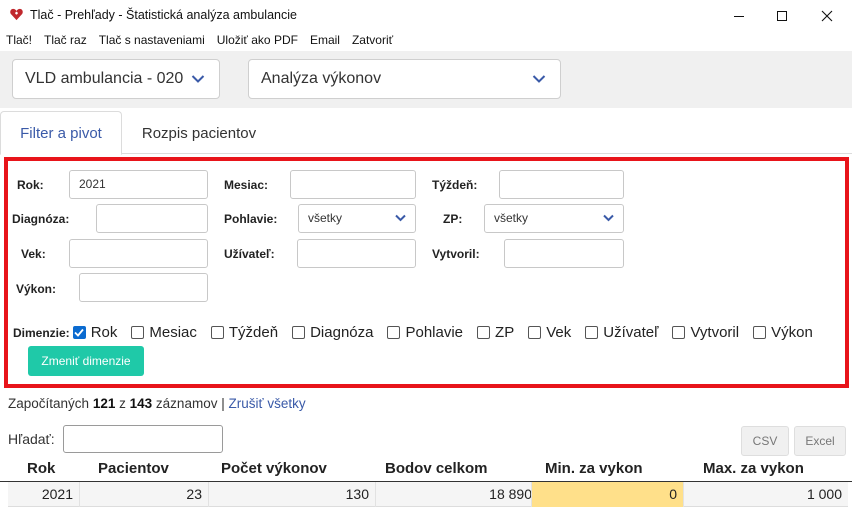 This screenshot has height=527, width=852. I want to click on total-value: 143, so click(141, 403).